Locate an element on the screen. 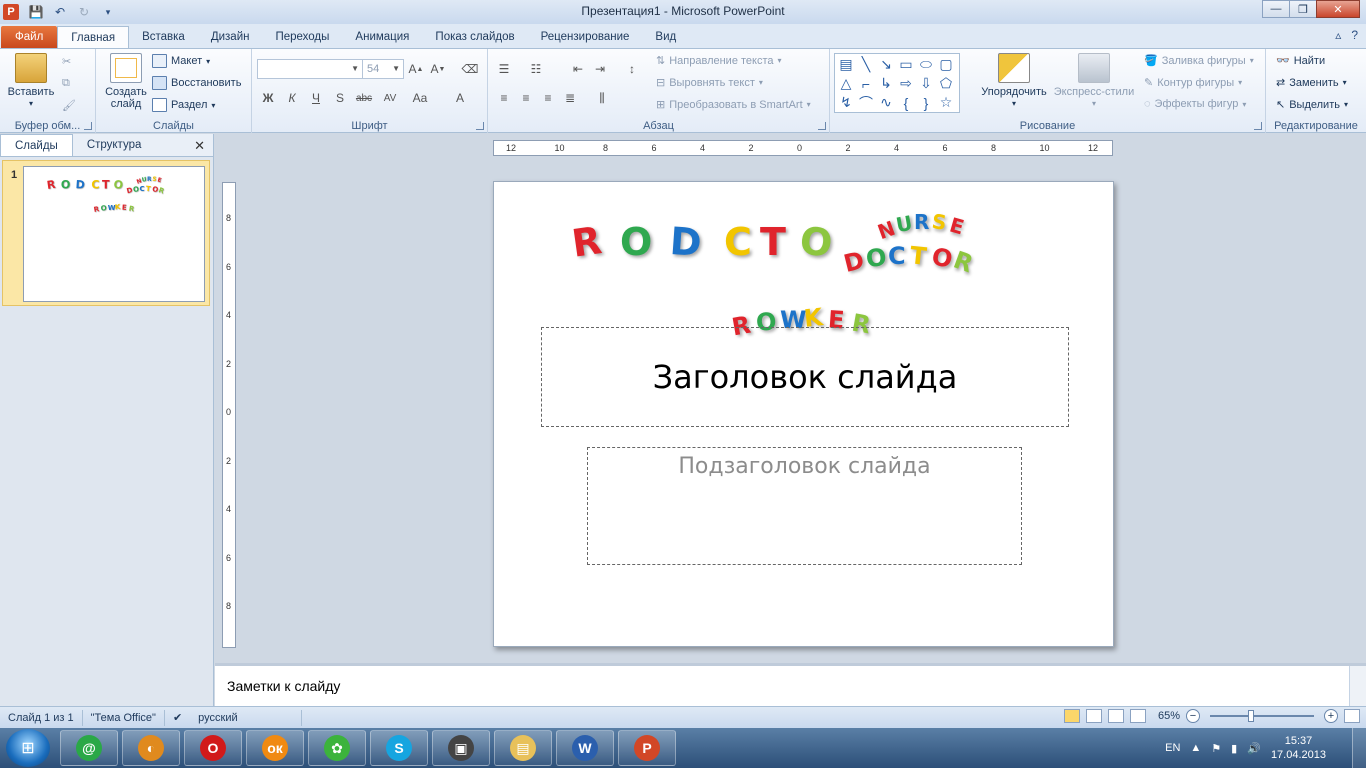 This screenshot has height=768, width=1366. rounded-rect-shape-icon: ▢ is located at coordinates (946, 64).